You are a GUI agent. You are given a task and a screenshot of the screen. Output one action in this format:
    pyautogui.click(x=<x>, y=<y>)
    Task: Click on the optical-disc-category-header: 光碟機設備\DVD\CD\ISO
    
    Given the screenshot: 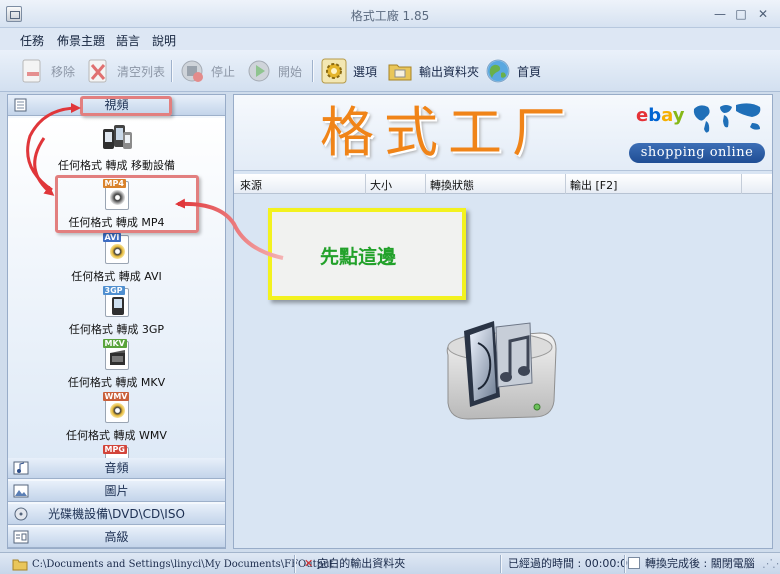 What is the action you would take?
    pyautogui.click(x=116, y=514)
    